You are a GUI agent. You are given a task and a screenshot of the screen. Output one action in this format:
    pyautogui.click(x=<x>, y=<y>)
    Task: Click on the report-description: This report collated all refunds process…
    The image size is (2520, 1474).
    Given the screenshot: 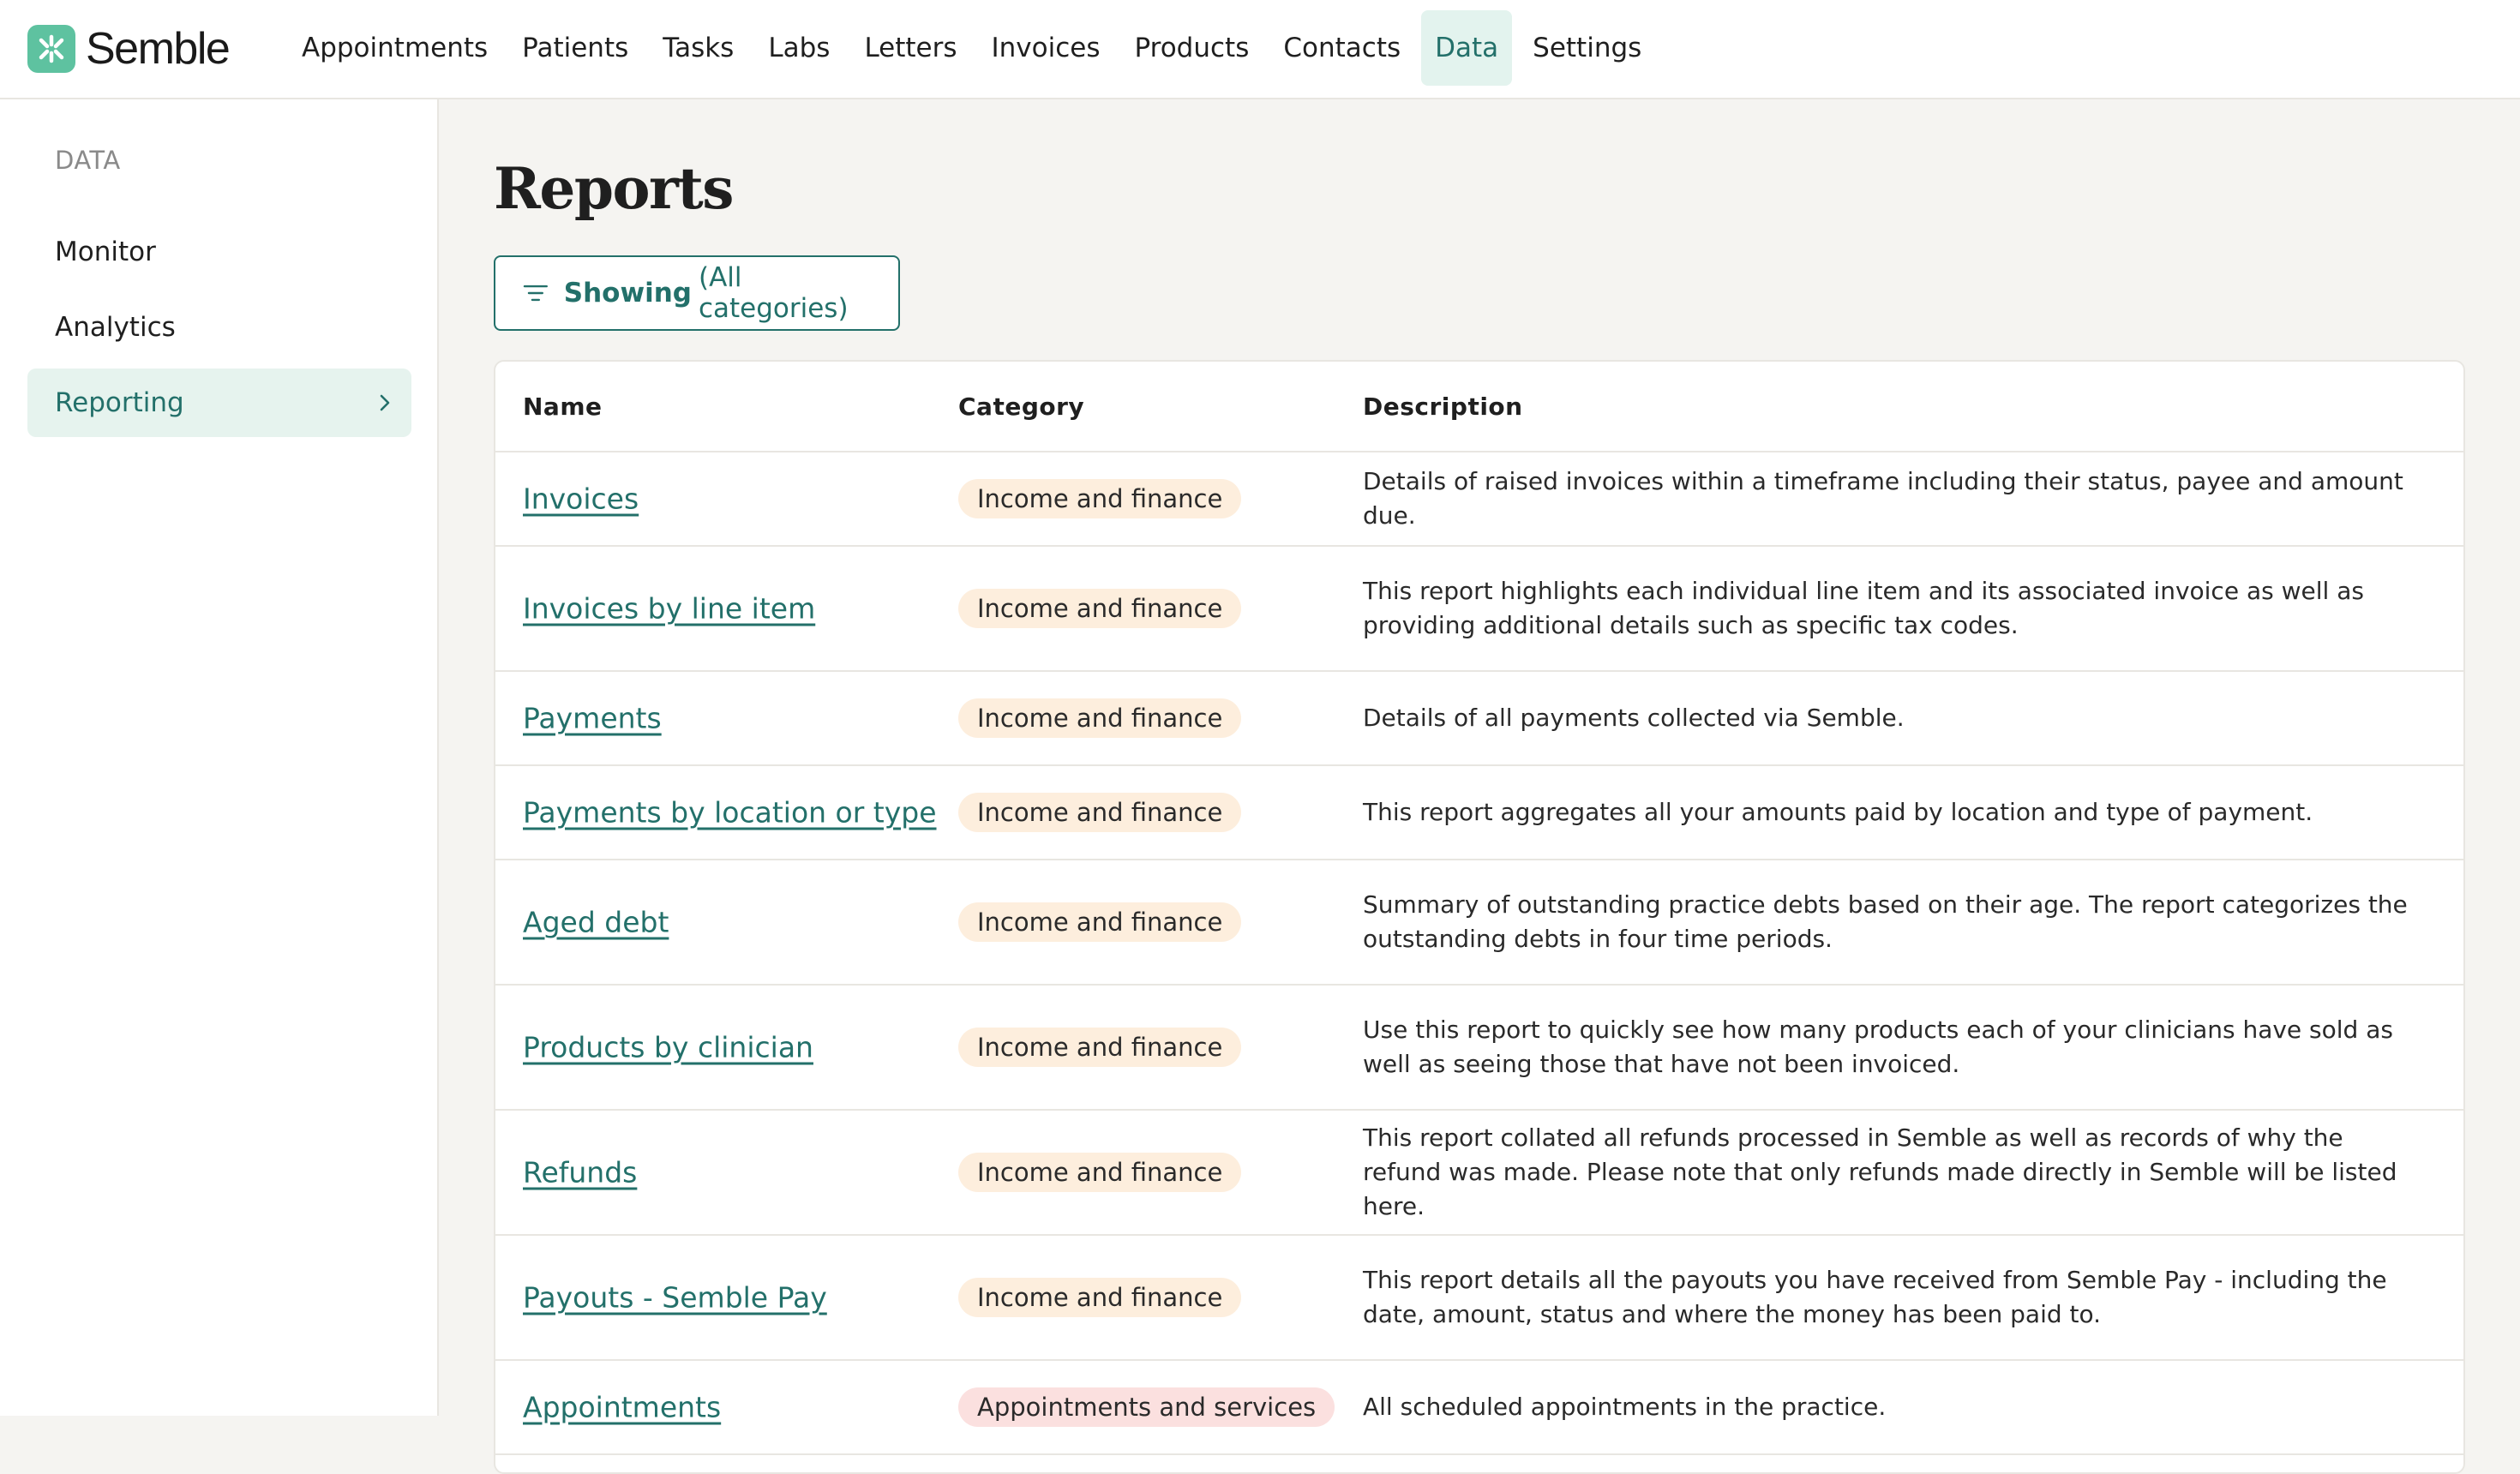 What is the action you would take?
    pyautogui.click(x=1880, y=1171)
    